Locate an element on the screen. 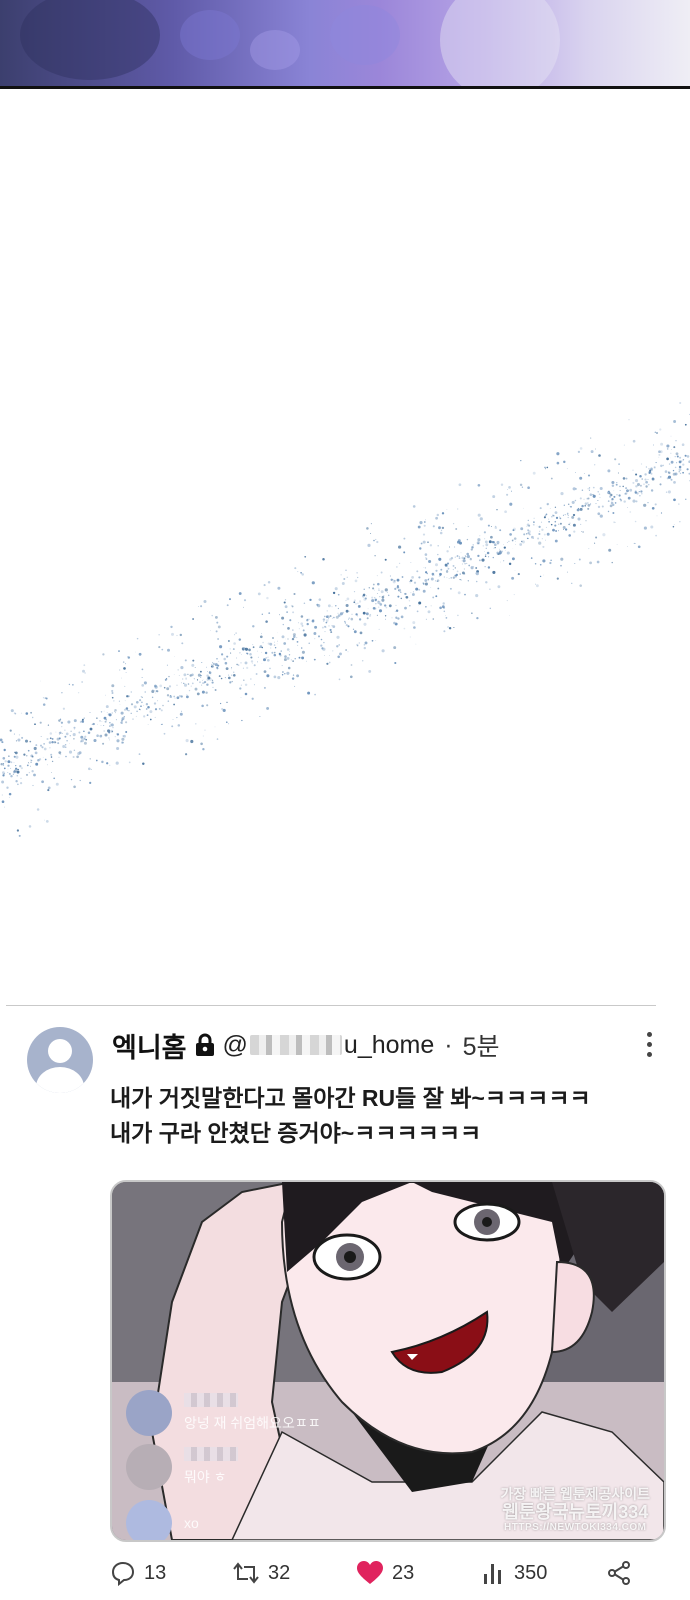  views-icon is located at coordinates (492, 1574).